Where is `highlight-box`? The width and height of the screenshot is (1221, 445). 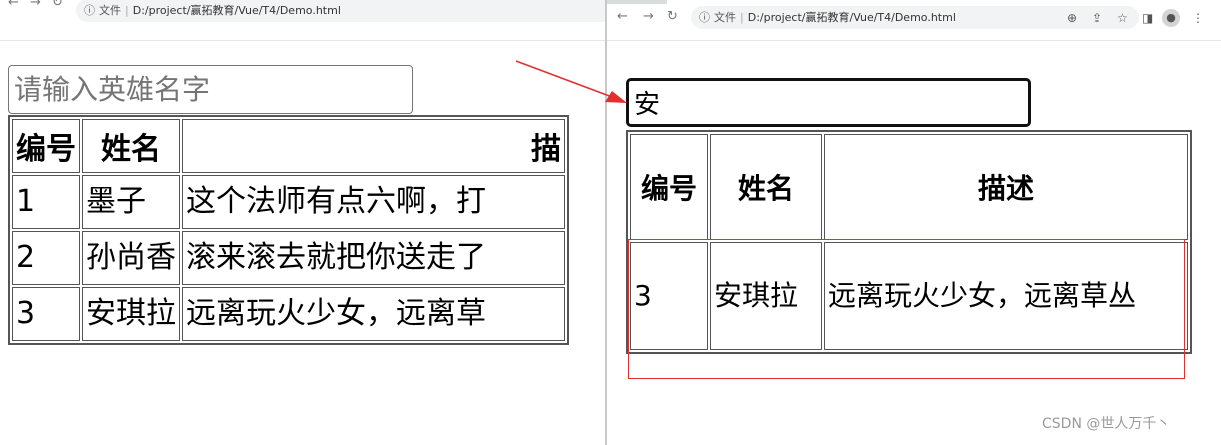 highlight-box is located at coordinates (906, 309).